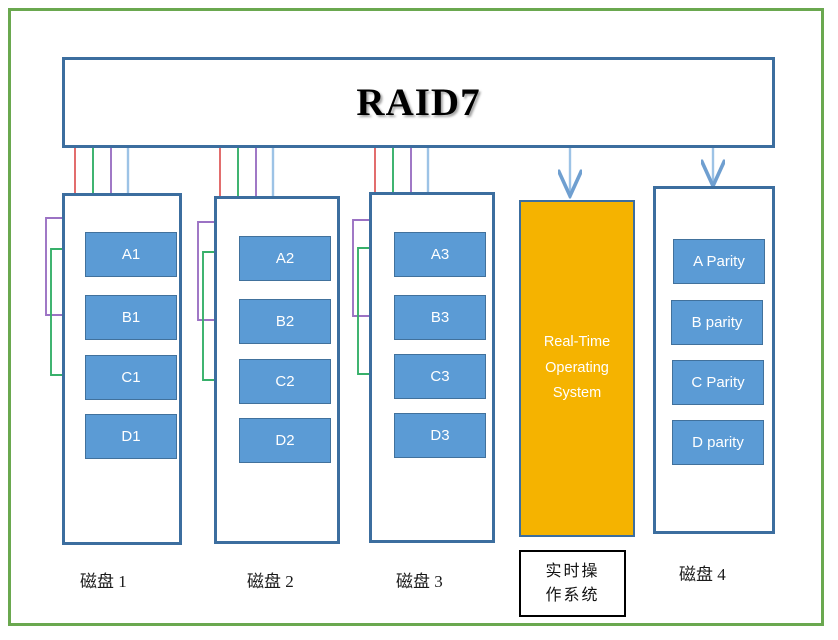 Image resolution: width=838 pixels, height=640 pixels. Describe the element at coordinates (718, 442) in the screenshot. I see `parity-block: D parity` at that location.